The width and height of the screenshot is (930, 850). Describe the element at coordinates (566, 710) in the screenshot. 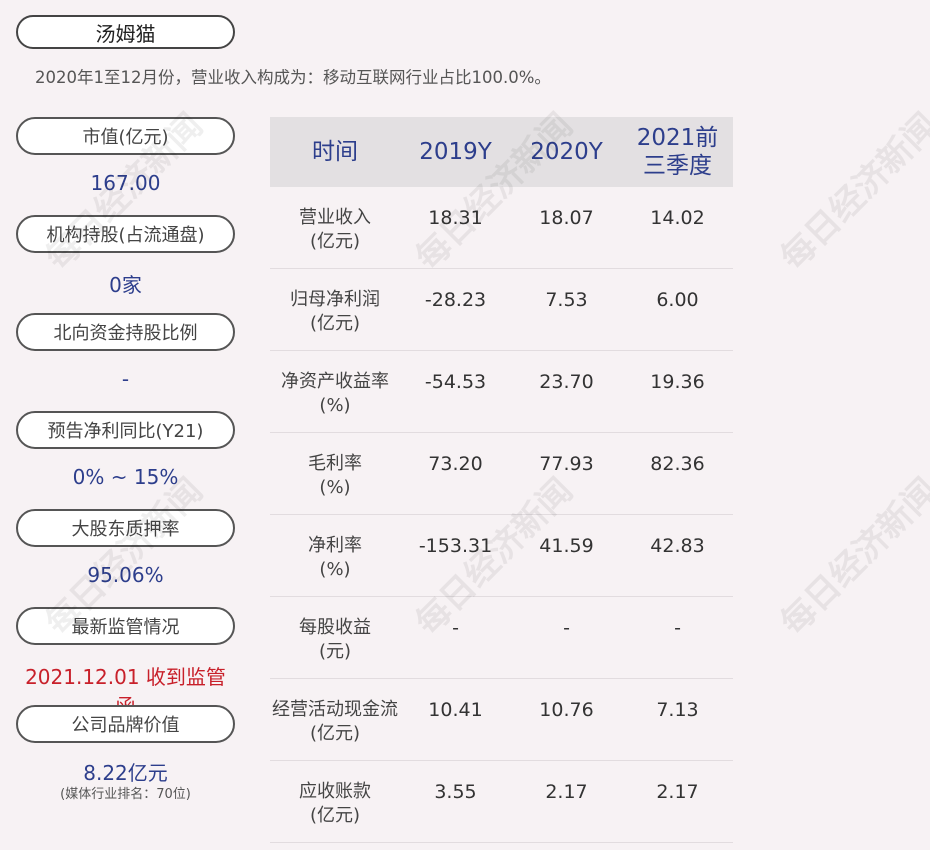

I see `table-cell: 10.76` at that location.